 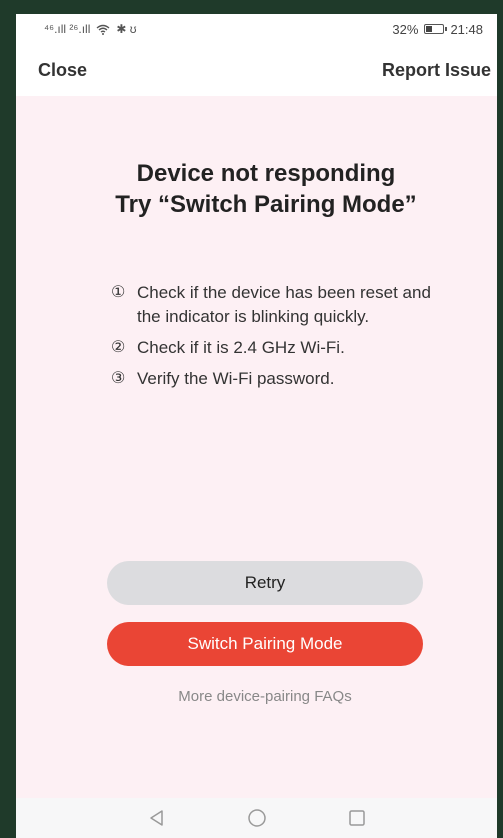 I want to click on battery-icon, so click(x=436, y=29).